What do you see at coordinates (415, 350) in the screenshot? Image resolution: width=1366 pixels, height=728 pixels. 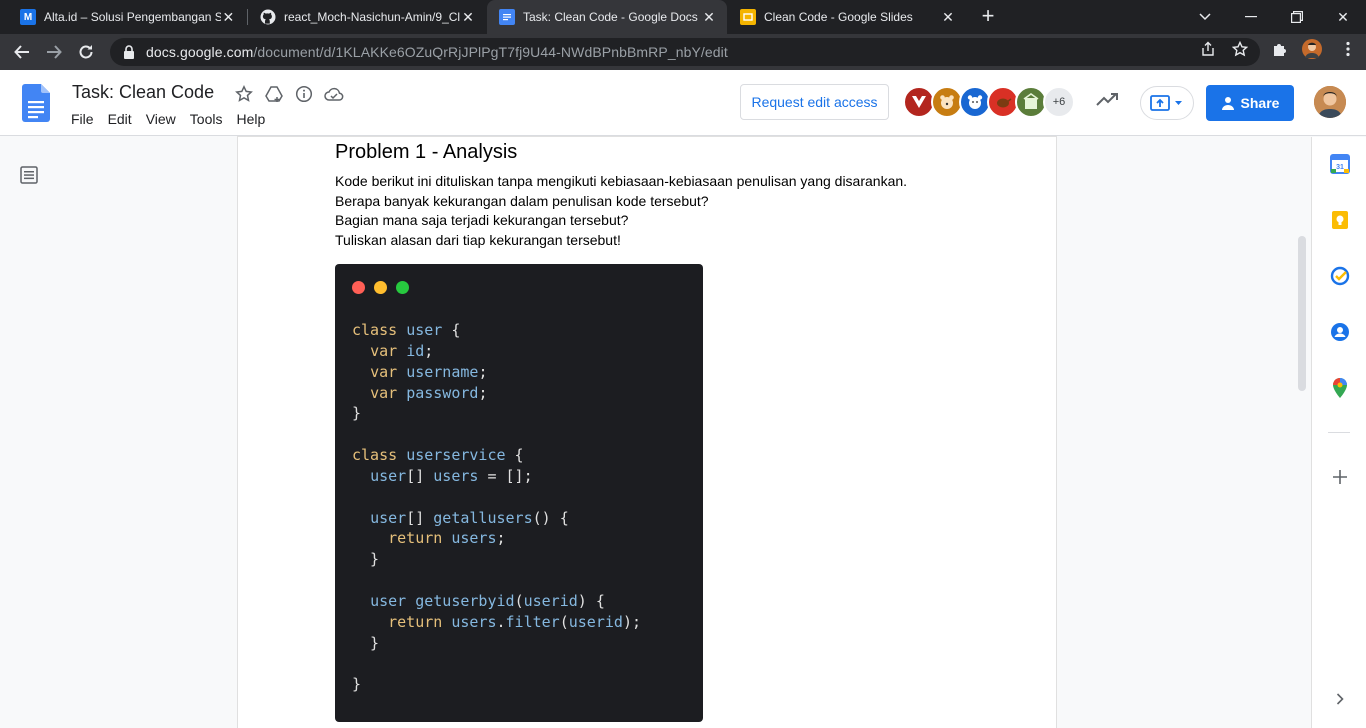 I see `code-token: id` at bounding box center [415, 350].